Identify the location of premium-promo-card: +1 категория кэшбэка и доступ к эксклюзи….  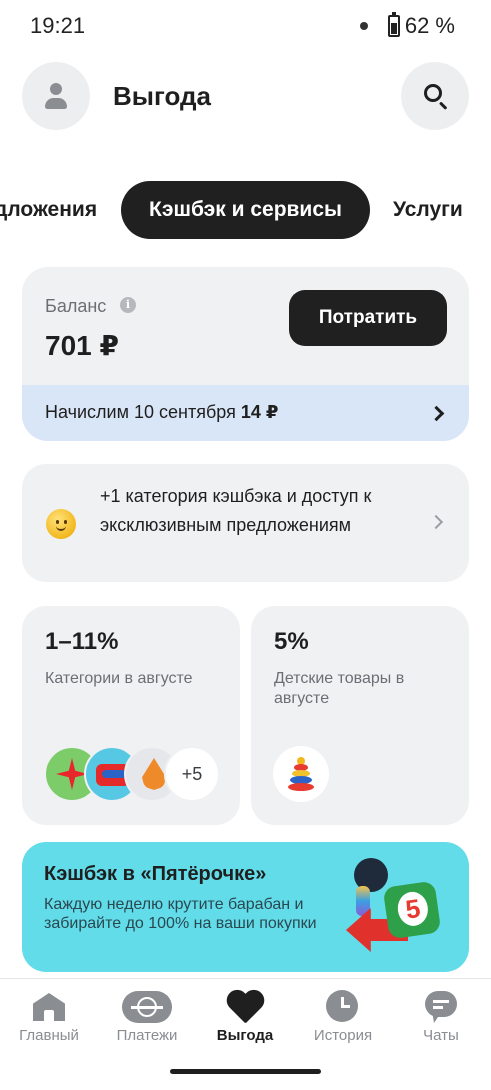
(245, 523).